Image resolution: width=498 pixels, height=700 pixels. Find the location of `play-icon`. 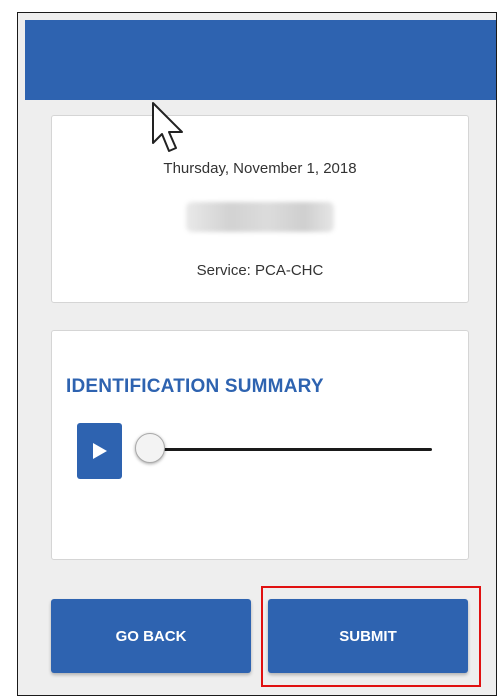

play-icon is located at coordinates (99, 451).